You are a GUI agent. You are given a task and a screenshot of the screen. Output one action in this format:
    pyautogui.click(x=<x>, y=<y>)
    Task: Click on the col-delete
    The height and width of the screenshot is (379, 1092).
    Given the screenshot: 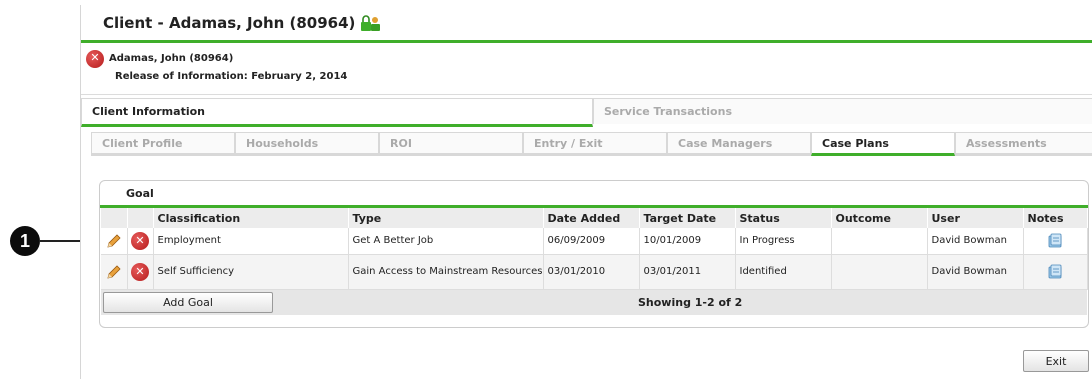 What is the action you would take?
    pyautogui.click(x=140, y=218)
    